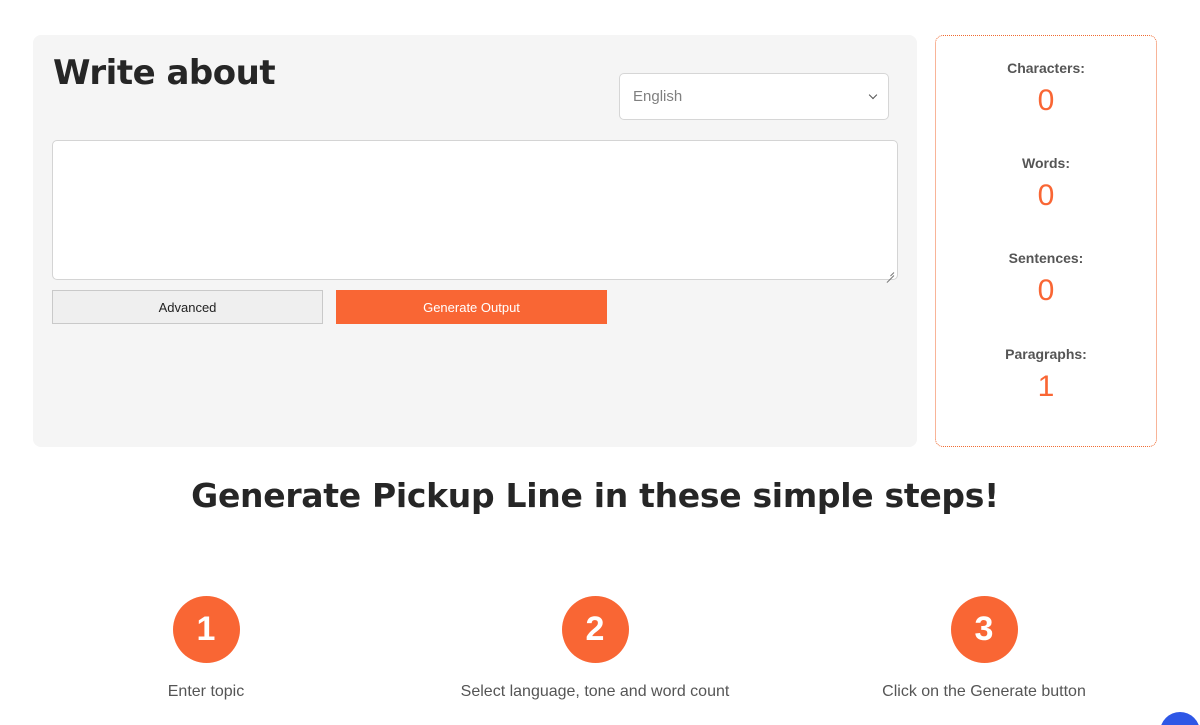  I want to click on chat-widget-button, so click(1180, 718).